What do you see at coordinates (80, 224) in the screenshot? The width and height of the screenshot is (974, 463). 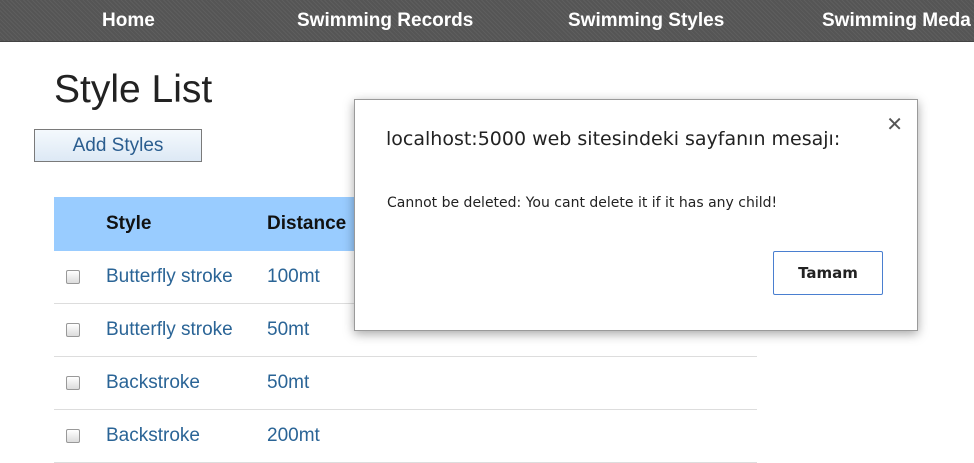 I see `header-checkbox-cell` at bounding box center [80, 224].